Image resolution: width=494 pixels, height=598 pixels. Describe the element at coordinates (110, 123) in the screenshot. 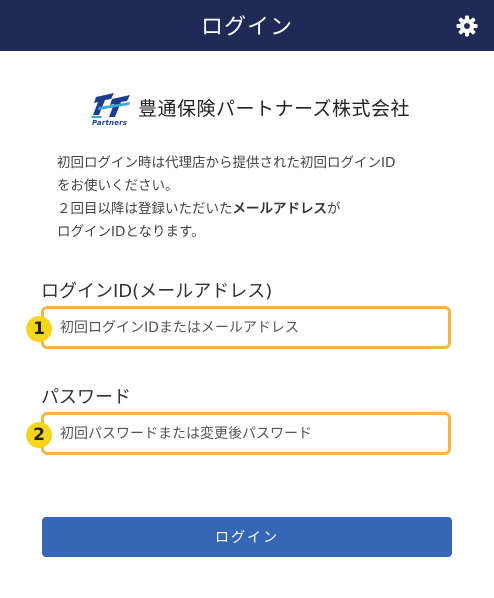

I see `logo-tagline: Partners` at that location.